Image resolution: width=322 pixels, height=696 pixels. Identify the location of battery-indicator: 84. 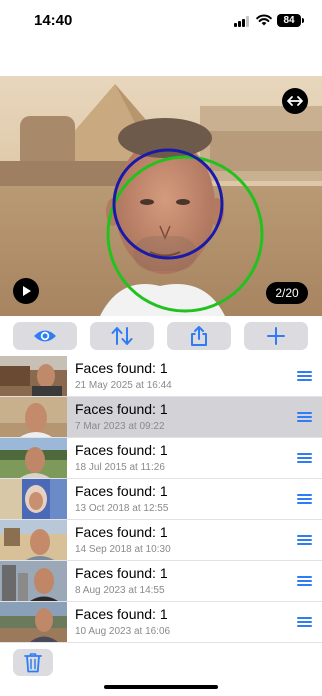
(290, 20).